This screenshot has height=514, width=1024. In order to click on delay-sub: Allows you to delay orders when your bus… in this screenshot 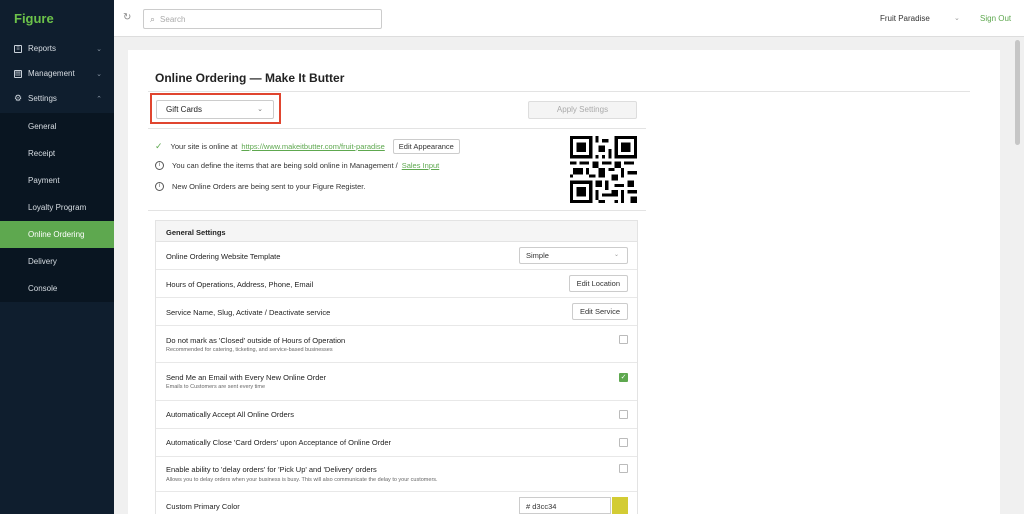, I will do `click(302, 480)`.